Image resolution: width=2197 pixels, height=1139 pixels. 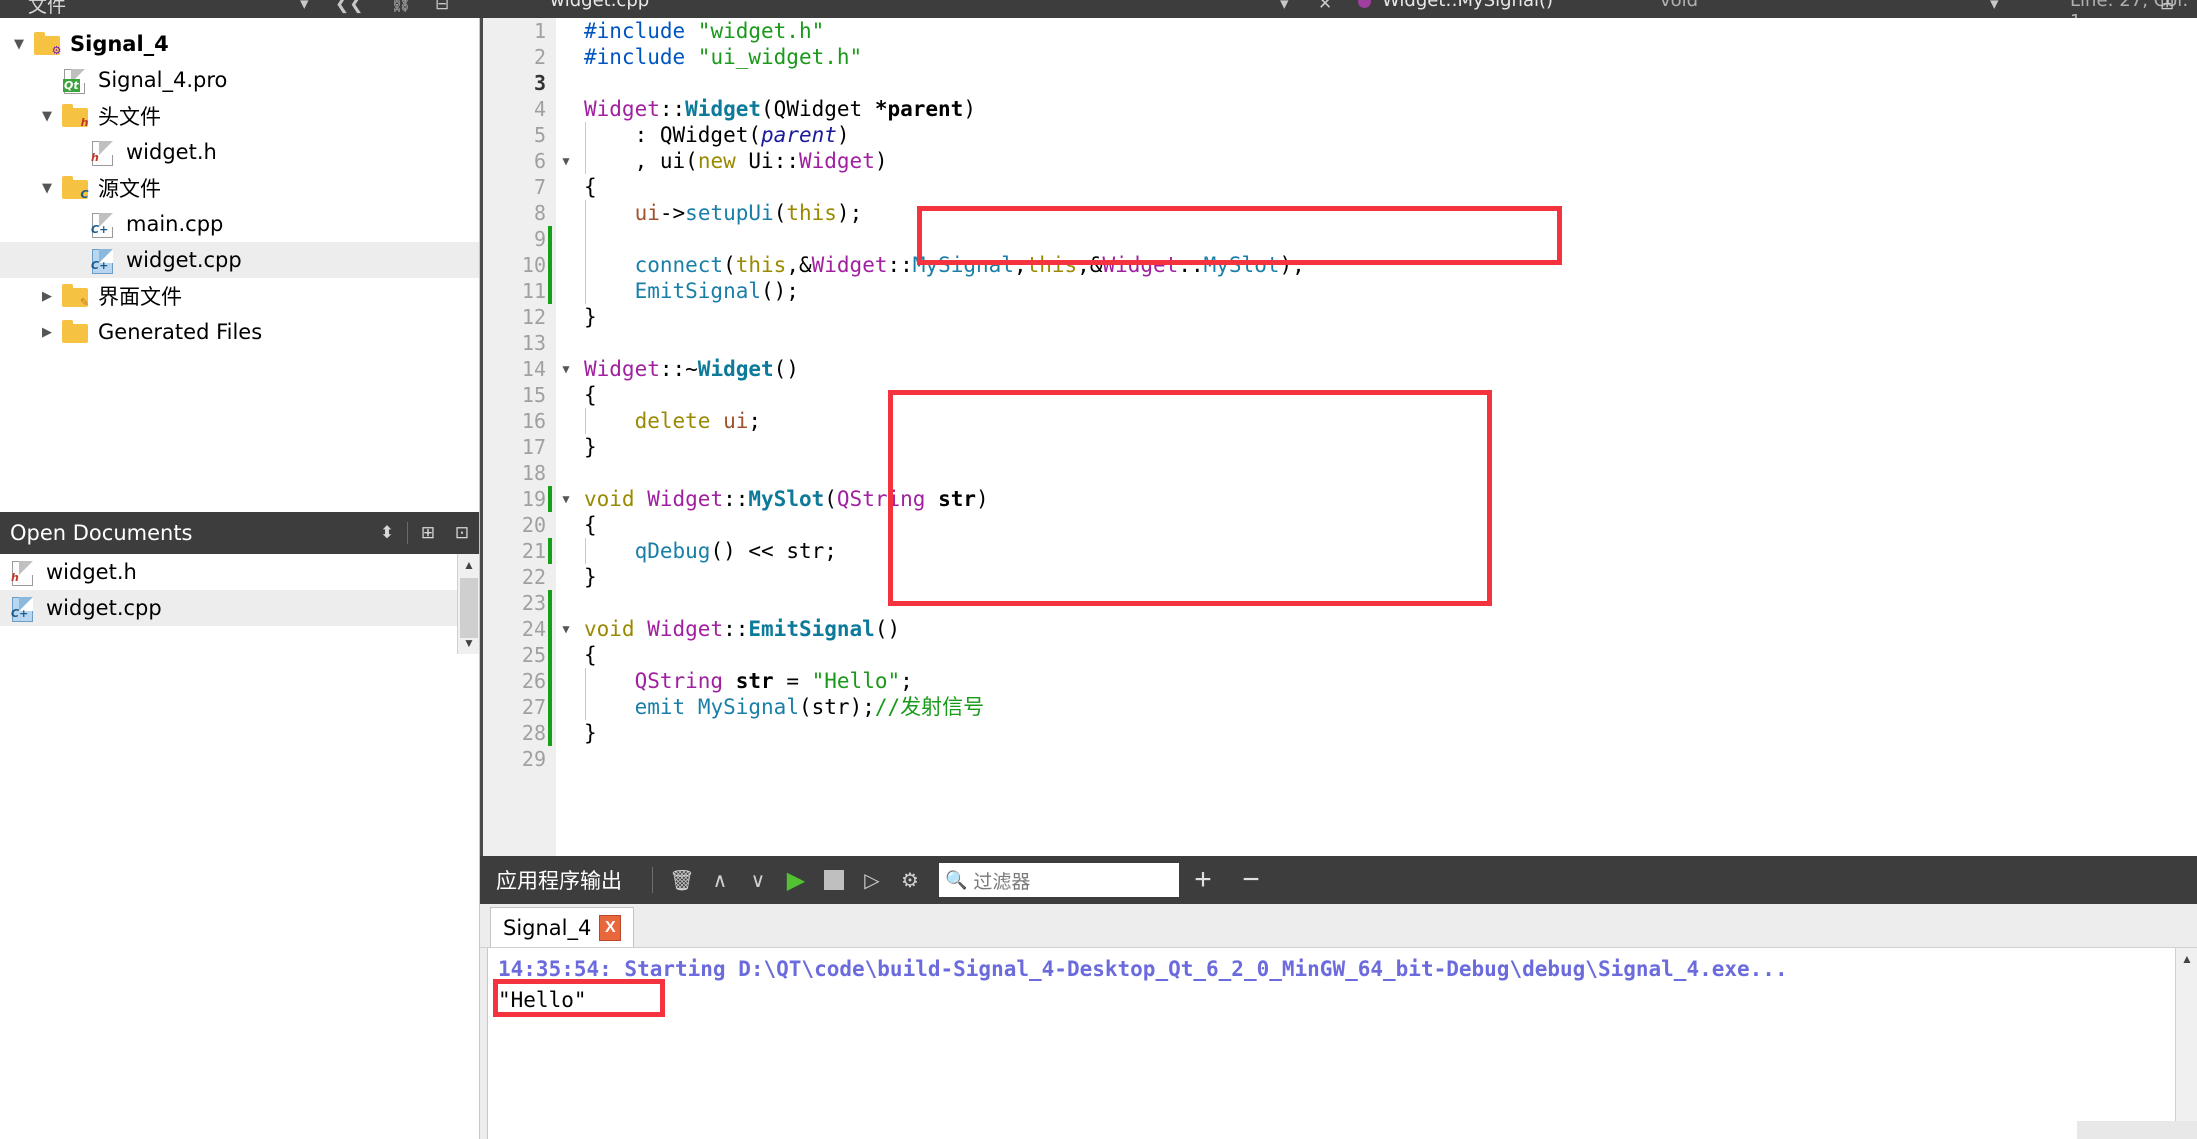 What do you see at coordinates (1338, 343) in the screenshot?
I see `code-line: 13` at bounding box center [1338, 343].